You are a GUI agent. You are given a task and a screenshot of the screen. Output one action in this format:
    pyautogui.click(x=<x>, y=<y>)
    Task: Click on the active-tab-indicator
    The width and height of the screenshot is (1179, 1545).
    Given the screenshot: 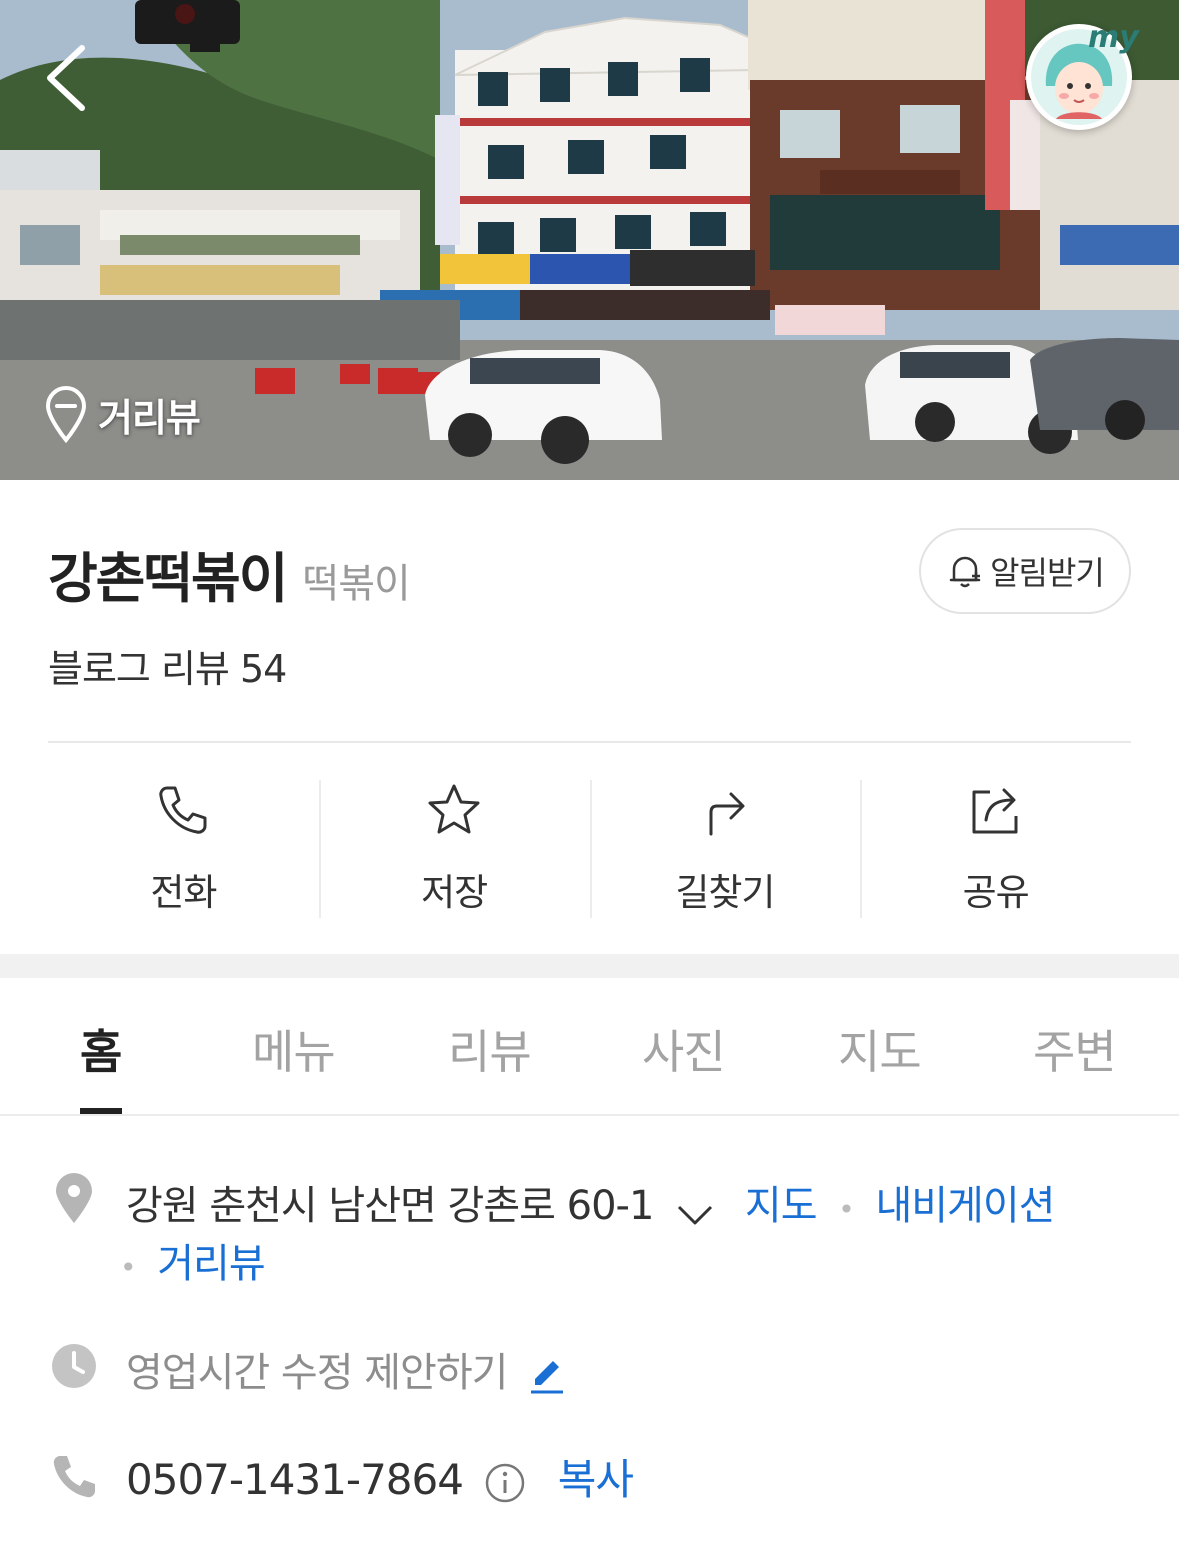 What is the action you would take?
    pyautogui.click(x=101, y=1111)
    